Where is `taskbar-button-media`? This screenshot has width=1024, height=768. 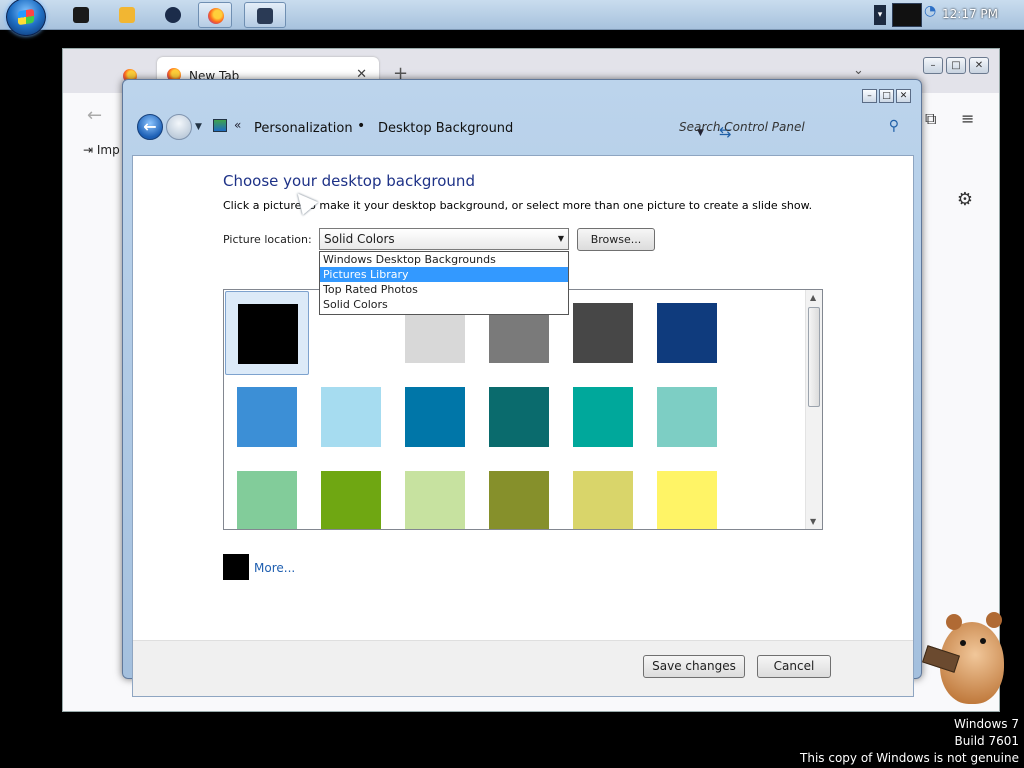
taskbar-button-media is located at coordinates (127, 15).